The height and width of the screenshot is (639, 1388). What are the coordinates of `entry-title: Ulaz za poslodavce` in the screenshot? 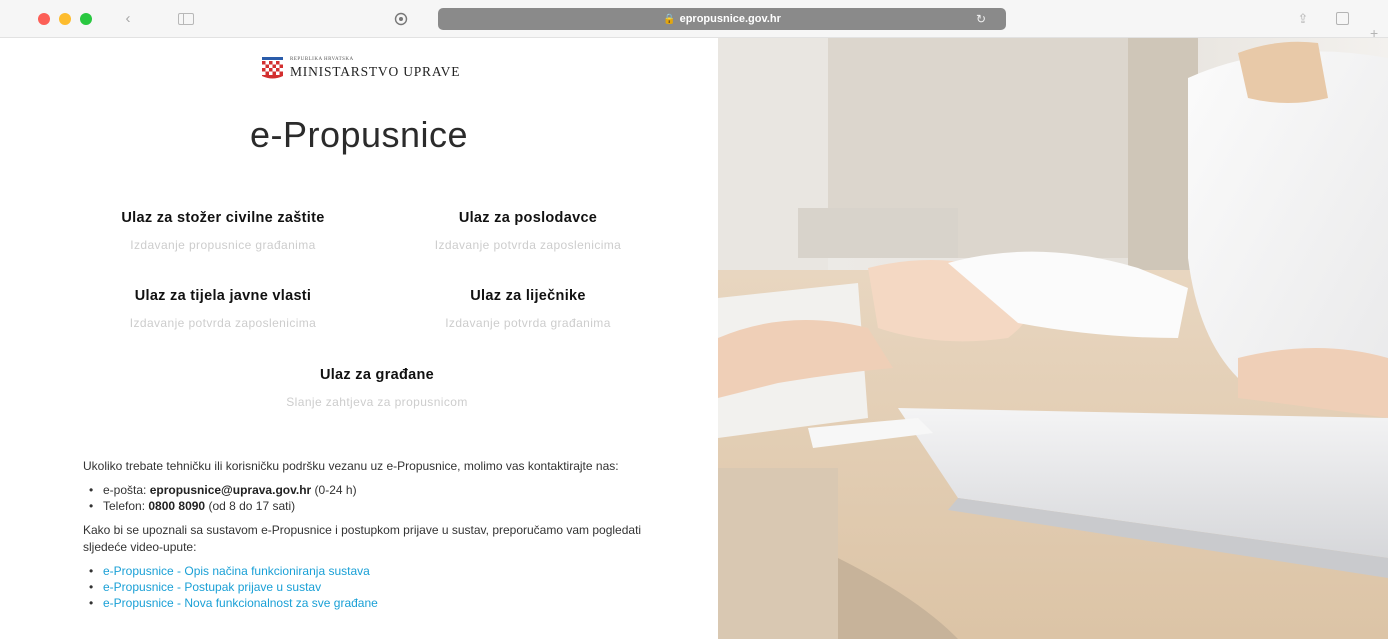 It's located at (528, 218).